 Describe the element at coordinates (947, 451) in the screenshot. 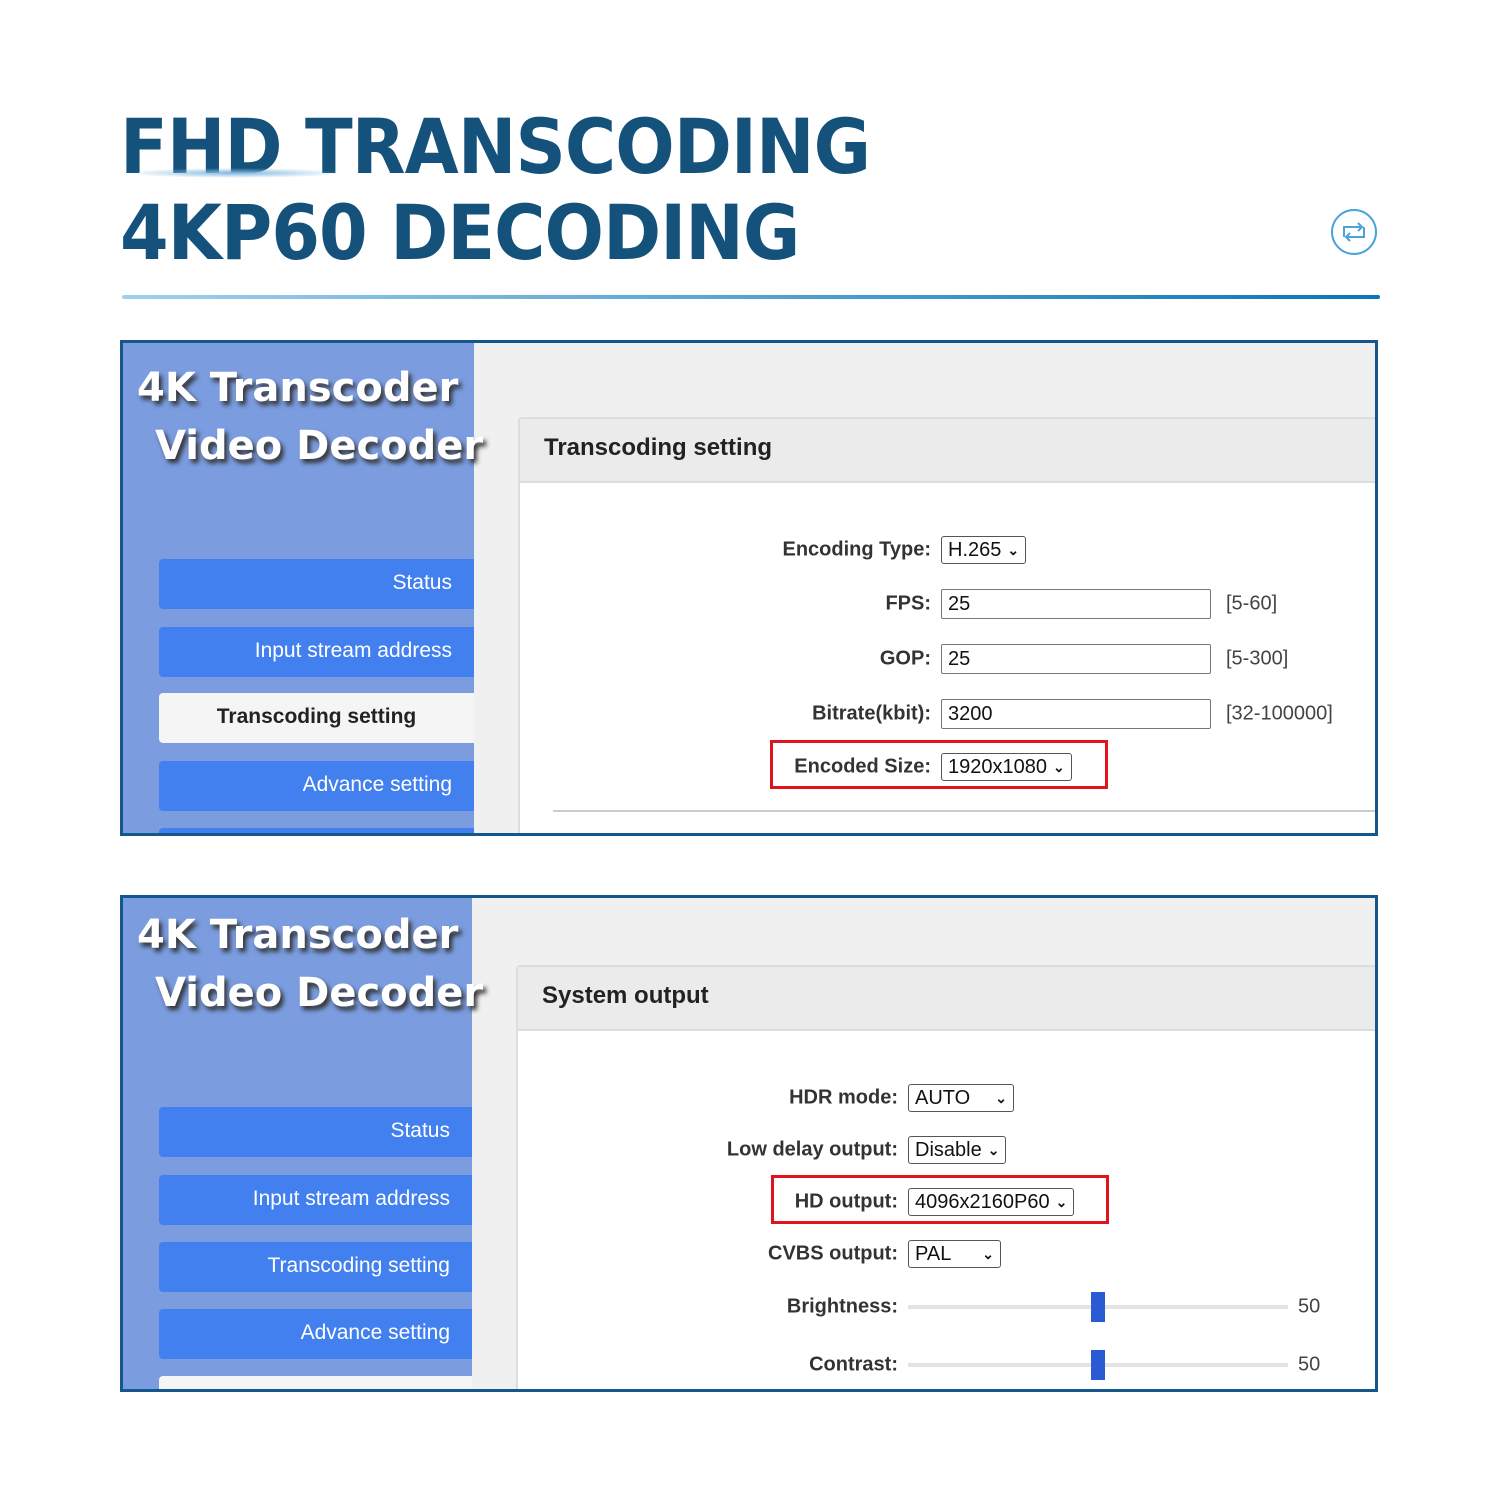

I see `card-title: Transcoding setting` at that location.